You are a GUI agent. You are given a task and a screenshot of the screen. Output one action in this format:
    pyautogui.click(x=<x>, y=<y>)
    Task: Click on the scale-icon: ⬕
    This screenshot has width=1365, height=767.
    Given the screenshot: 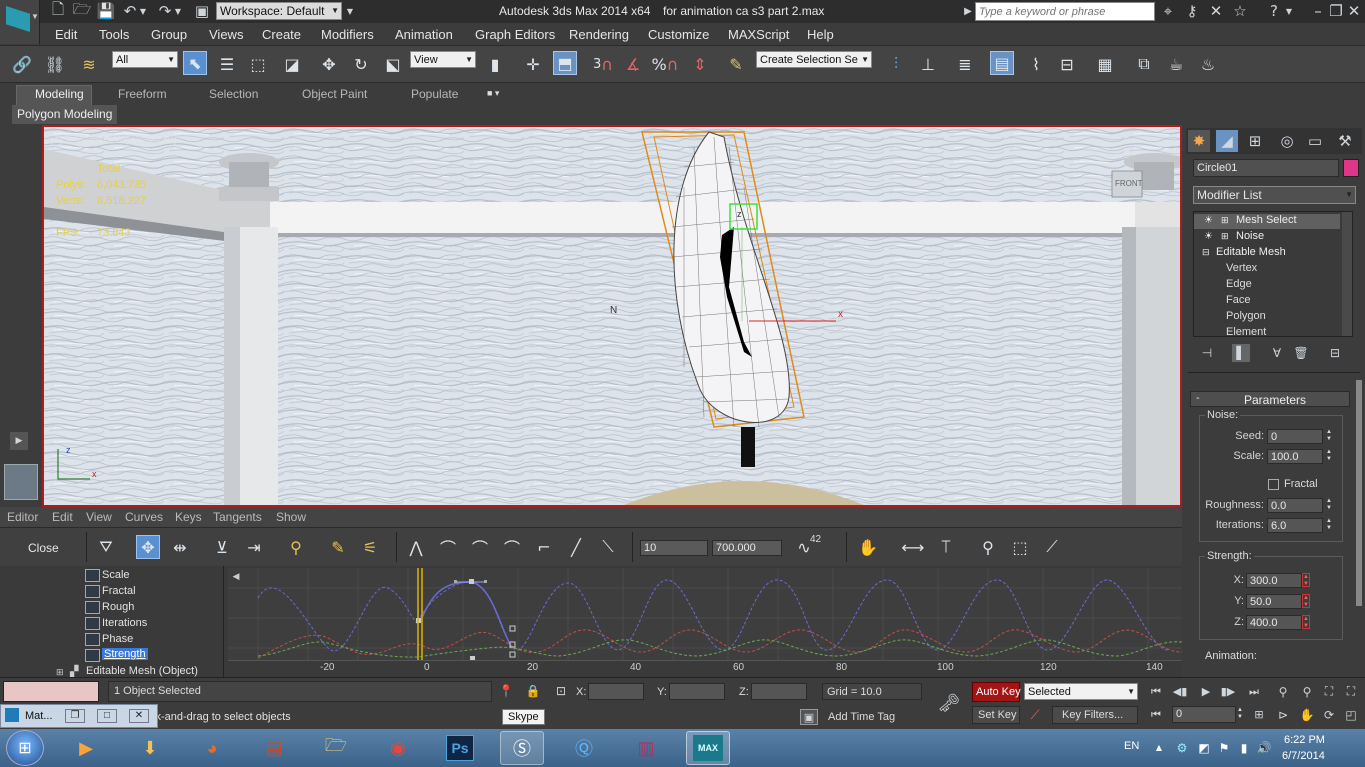 What is the action you would take?
    pyautogui.click(x=393, y=64)
    